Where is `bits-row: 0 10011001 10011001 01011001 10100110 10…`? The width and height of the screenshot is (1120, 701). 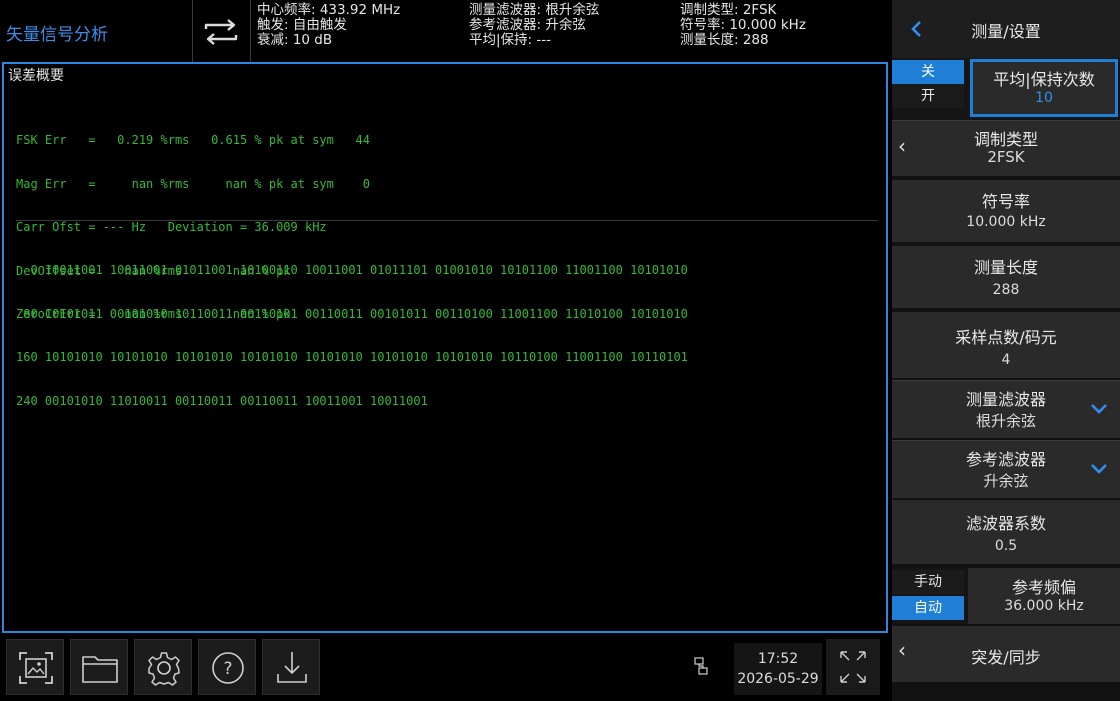
bits-row: 0 10011001 10011001 01011001 10100110 10… is located at coordinates (352, 270).